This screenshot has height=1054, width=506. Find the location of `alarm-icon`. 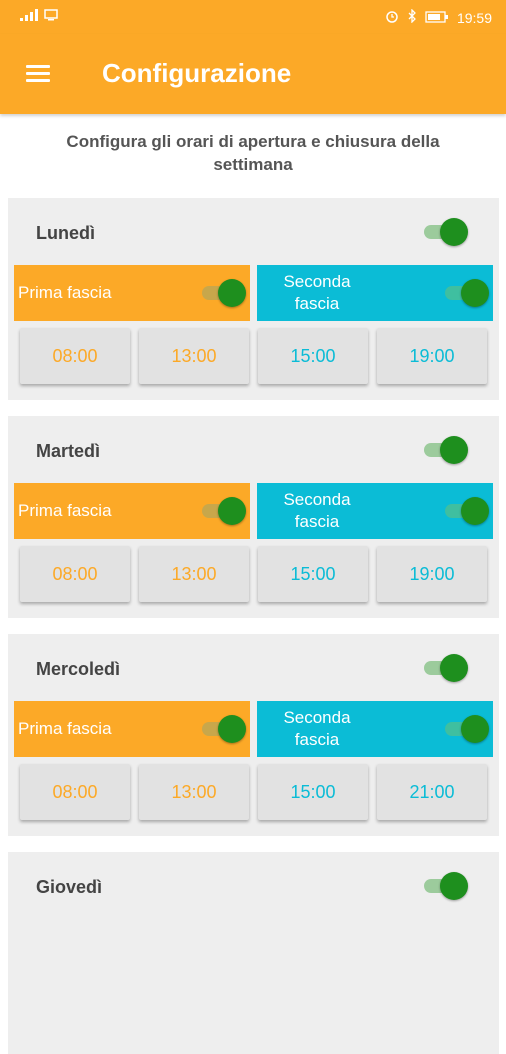

alarm-icon is located at coordinates (392, 17).